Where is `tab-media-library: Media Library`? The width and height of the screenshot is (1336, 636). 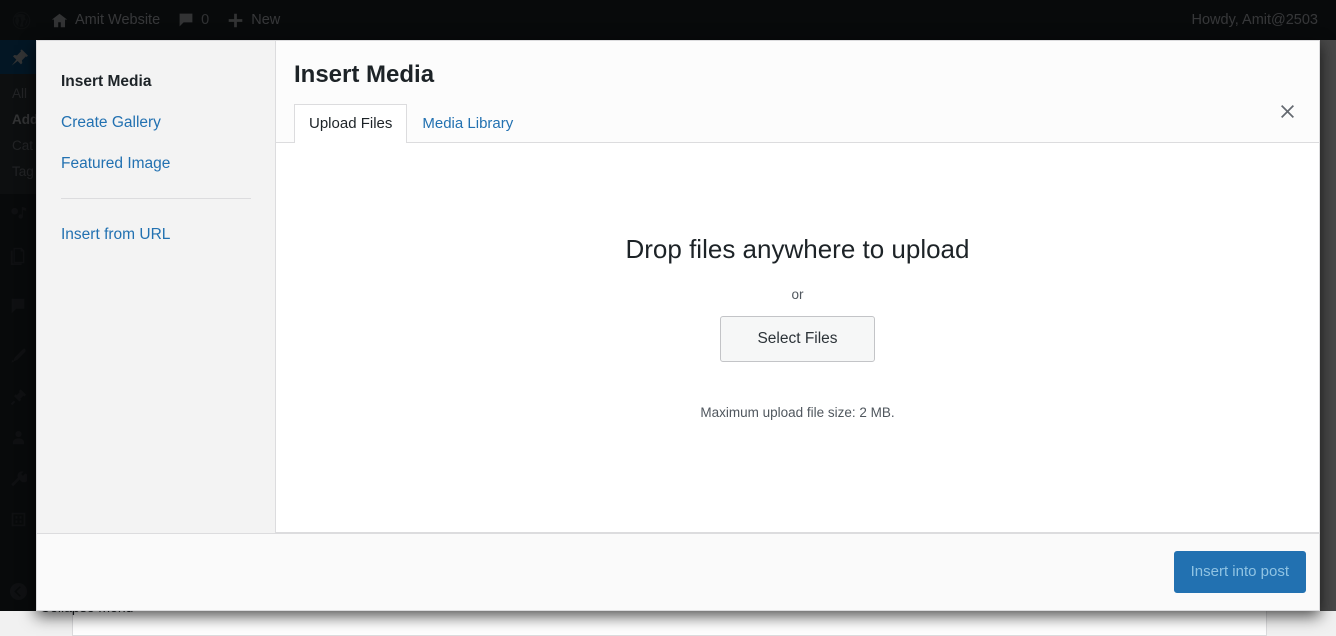 tab-media-library: Media Library is located at coordinates (467, 124).